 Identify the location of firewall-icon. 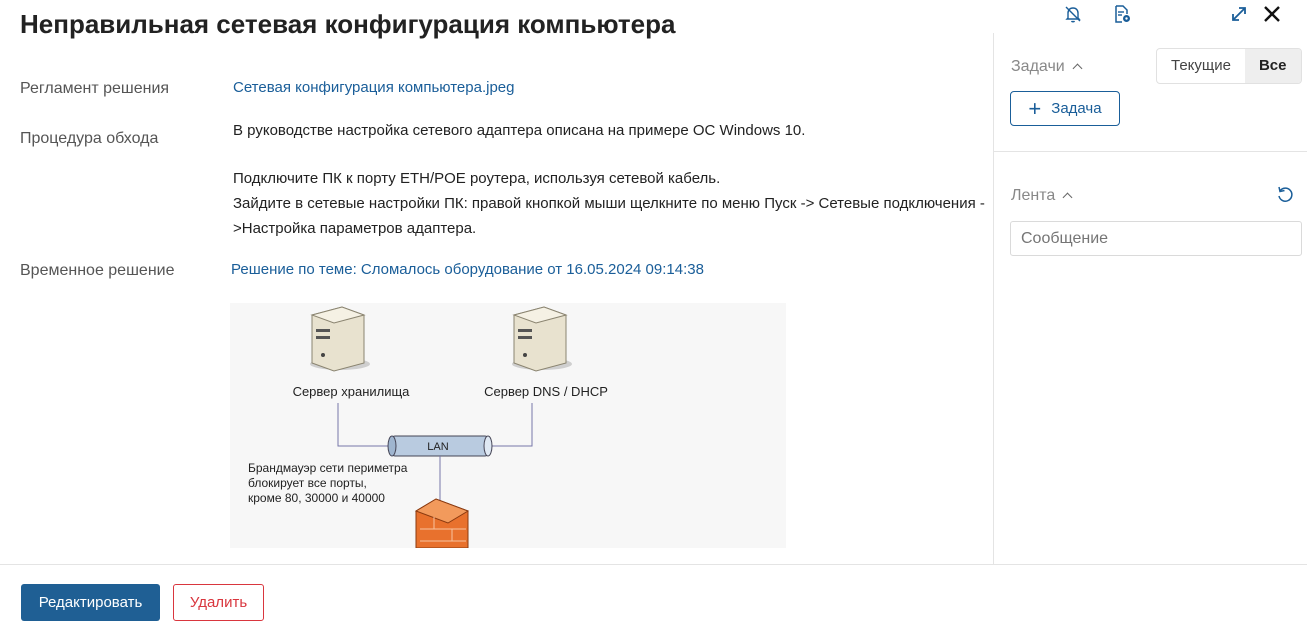
(442, 523).